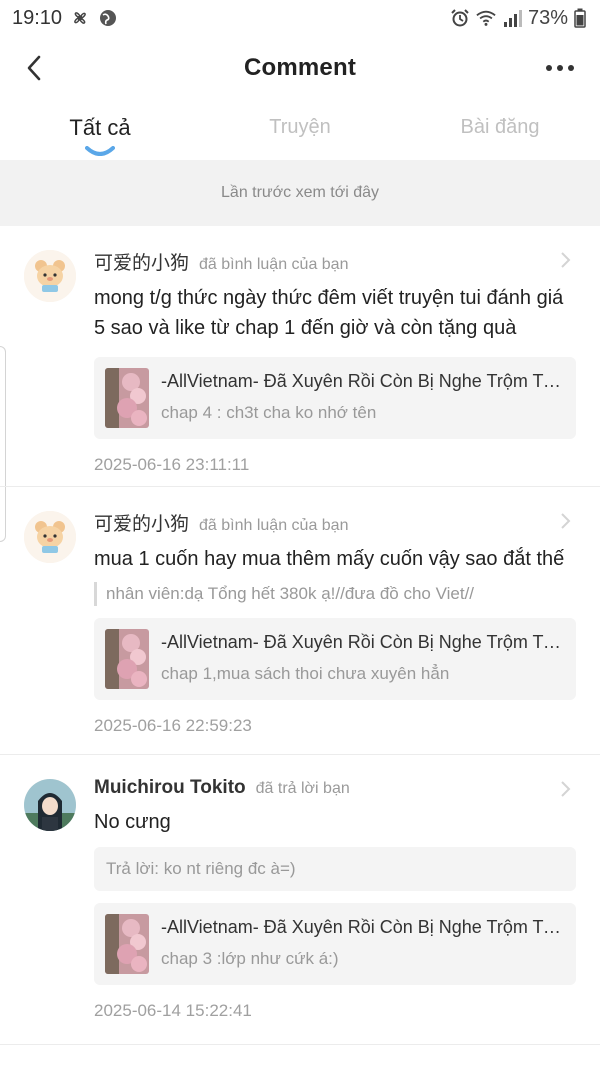  What do you see at coordinates (335, 869) in the screenshot?
I see `reply-quote-box: Trả lời: ko nt riêng đc à=)` at bounding box center [335, 869].